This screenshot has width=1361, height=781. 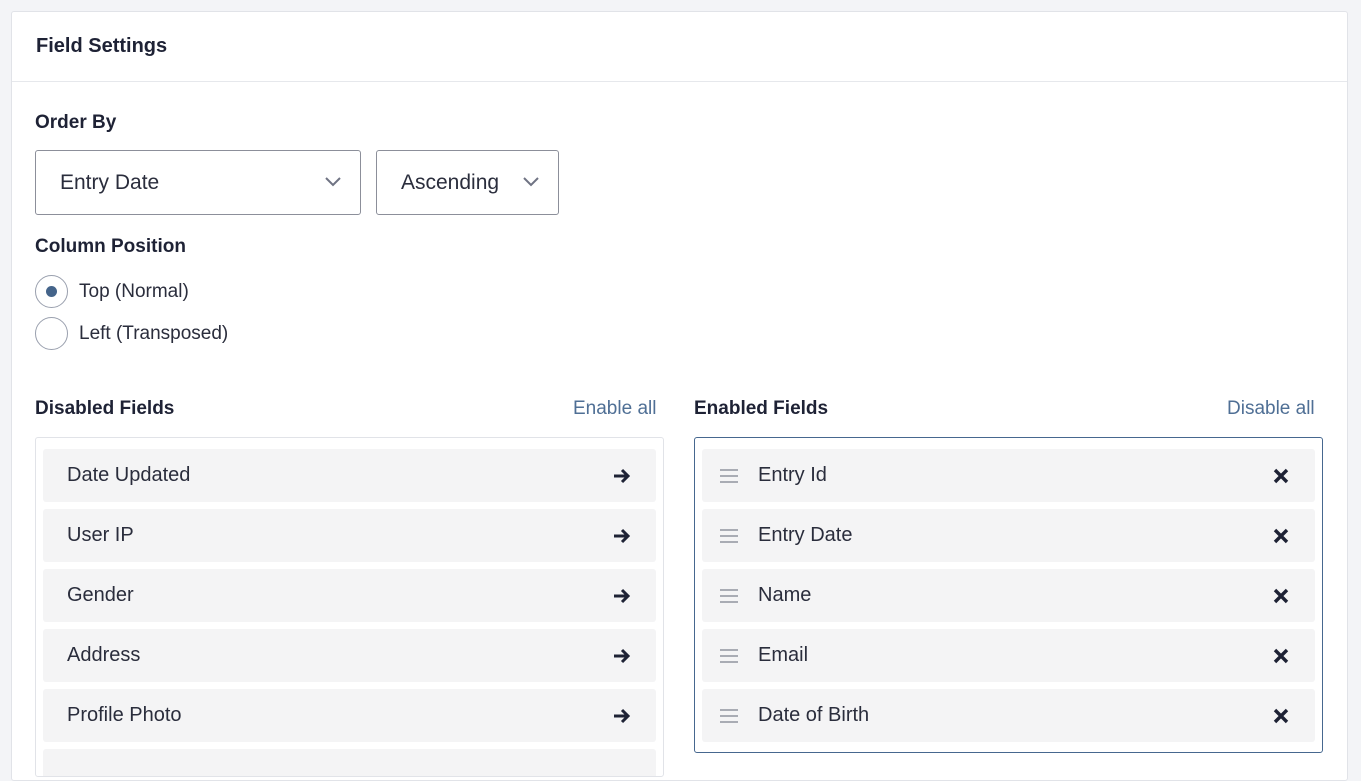 What do you see at coordinates (349, 535) in the screenshot?
I see `list-item: User IP` at bounding box center [349, 535].